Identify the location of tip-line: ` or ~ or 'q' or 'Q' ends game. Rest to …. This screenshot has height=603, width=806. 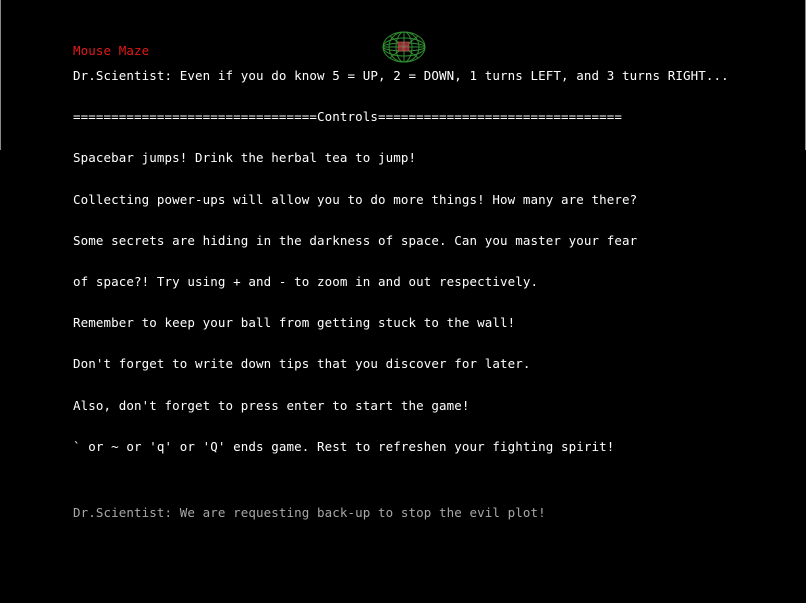
(344, 446).